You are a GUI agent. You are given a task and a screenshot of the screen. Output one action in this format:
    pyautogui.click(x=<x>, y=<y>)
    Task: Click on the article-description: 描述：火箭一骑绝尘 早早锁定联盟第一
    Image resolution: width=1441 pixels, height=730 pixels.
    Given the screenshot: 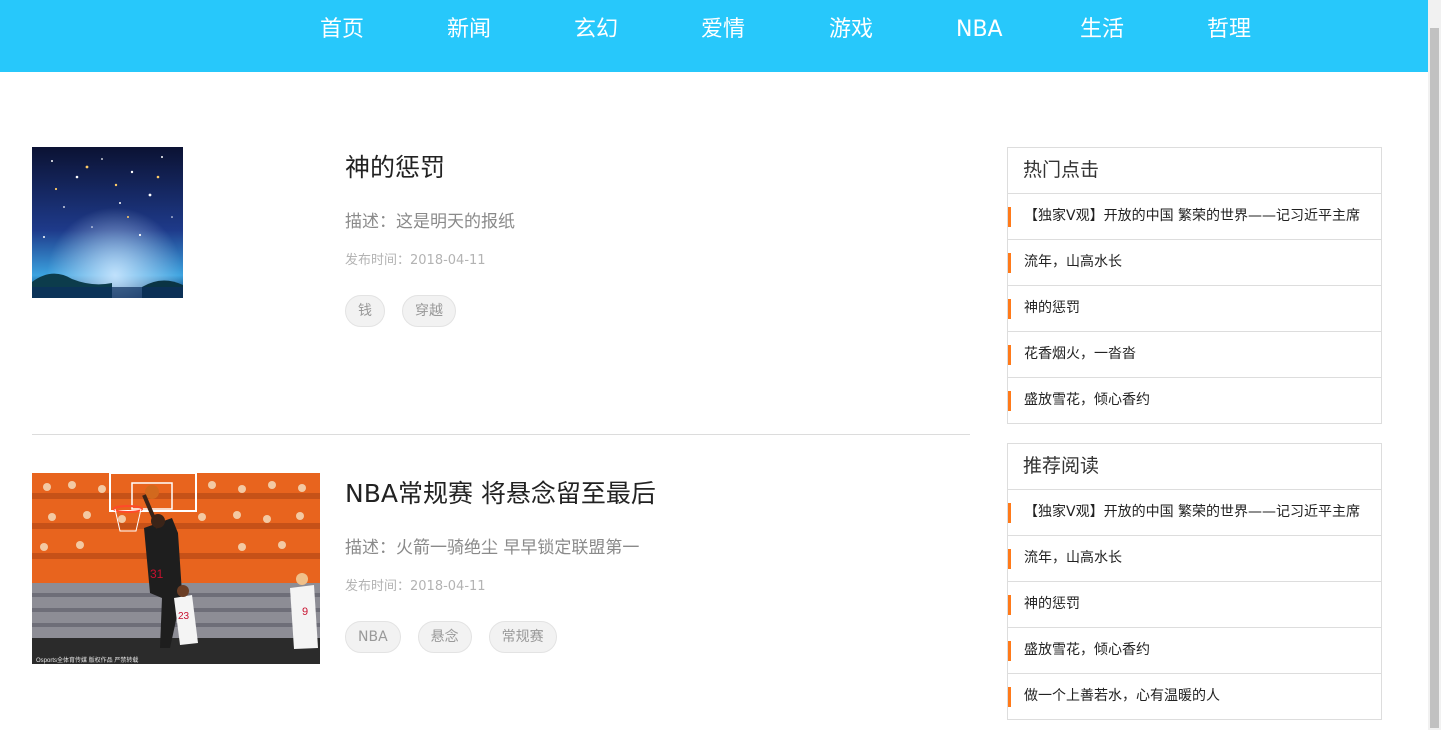 What is the action you would take?
    pyautogui.click(x=492, y=548)
    